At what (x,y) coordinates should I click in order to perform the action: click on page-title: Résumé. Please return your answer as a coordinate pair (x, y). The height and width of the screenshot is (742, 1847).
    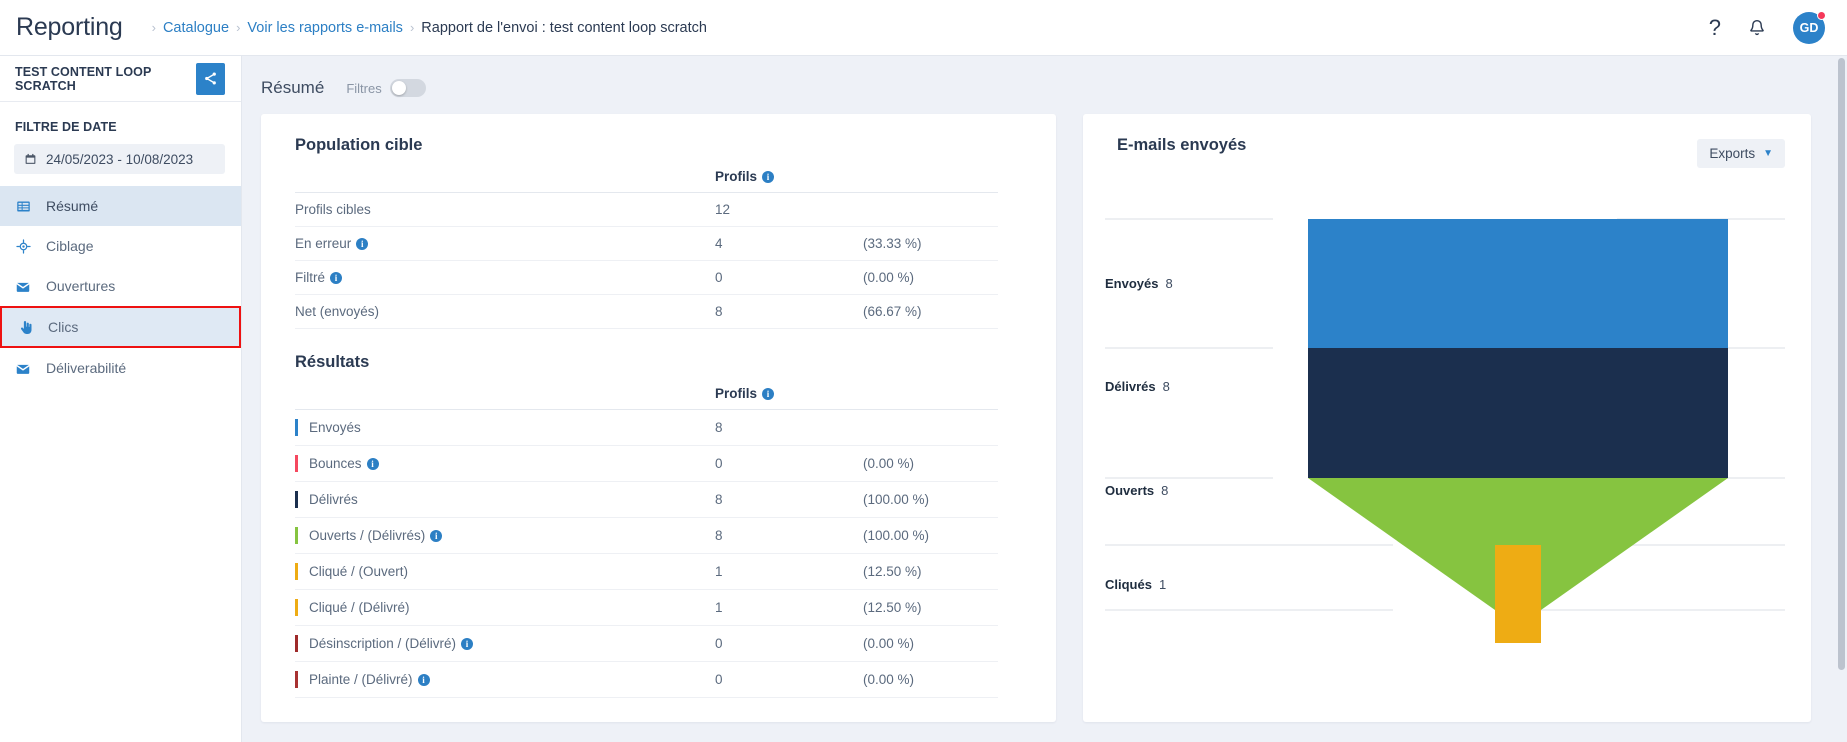
    Looking at the image, I should click on (293, 87).